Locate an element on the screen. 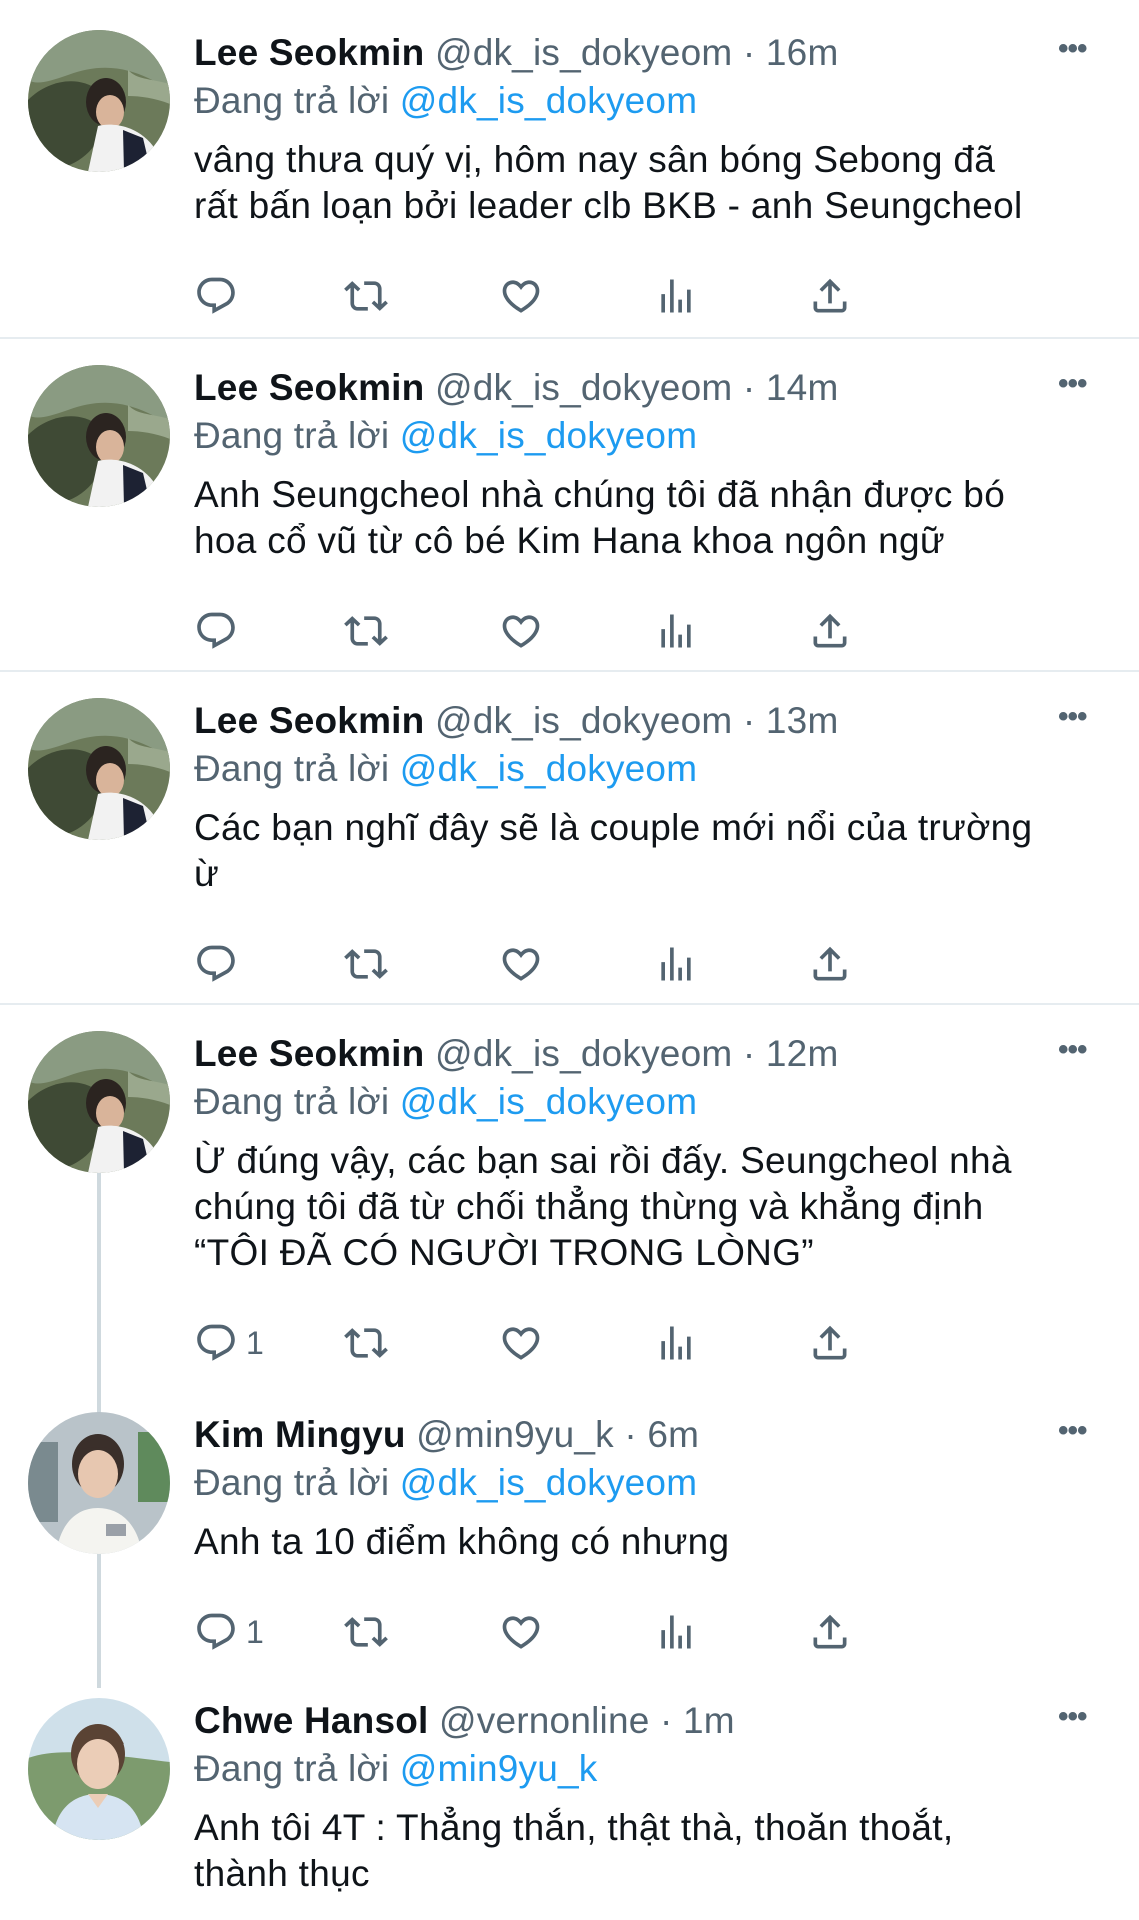  tweet-header: Lee Seokmin @dk_is_dokyeom · 16m is located at coordinates (516, 53).